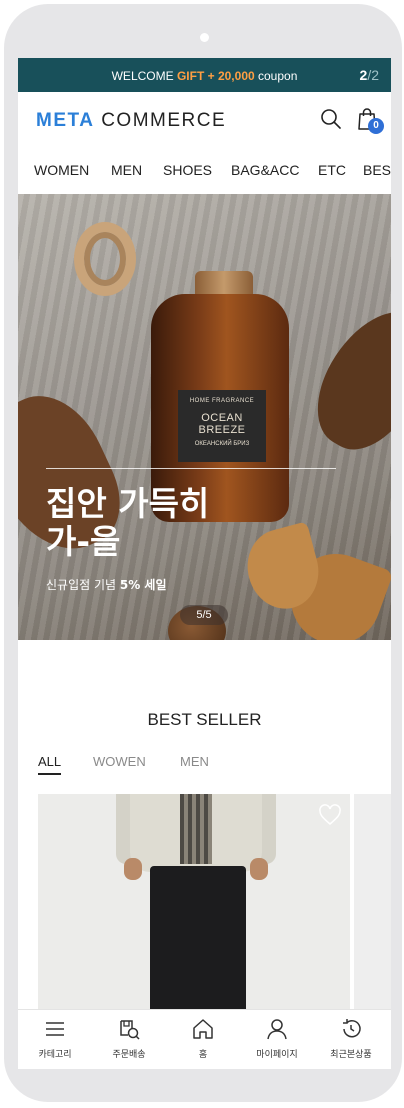 The height and width of the screenshot is (1108, 404). What do you see at coordinates (105, 259) in the screenshot?
I see `yarn-ball-image` at bounding box center [105, 259].